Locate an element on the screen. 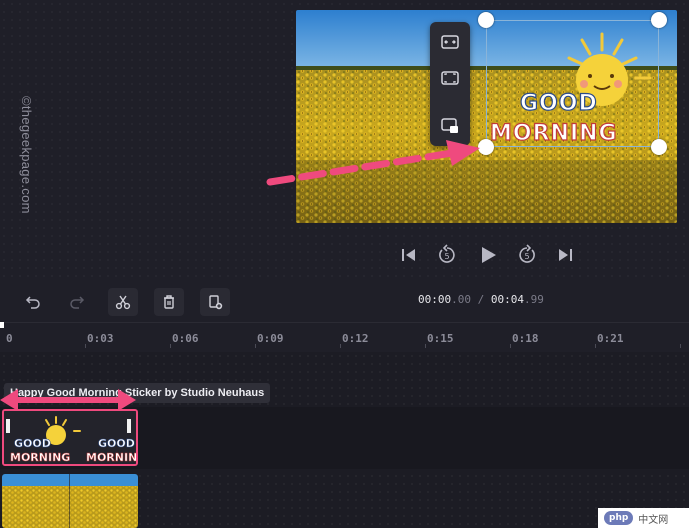 The width and height of the screenshot is (689, 528). video-clip-thumbnail is located at coordinates (70, 501).